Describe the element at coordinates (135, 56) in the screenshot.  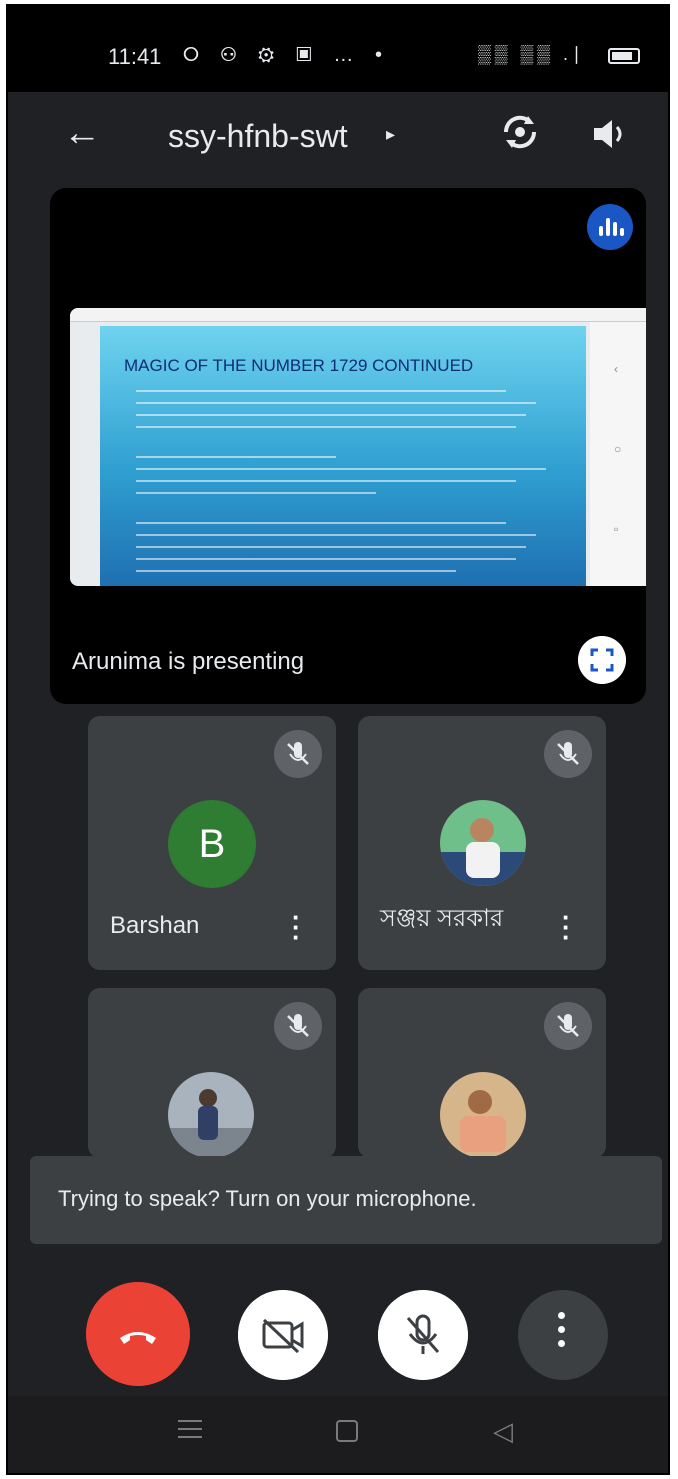
I see `status-time: 11:41` at that location.